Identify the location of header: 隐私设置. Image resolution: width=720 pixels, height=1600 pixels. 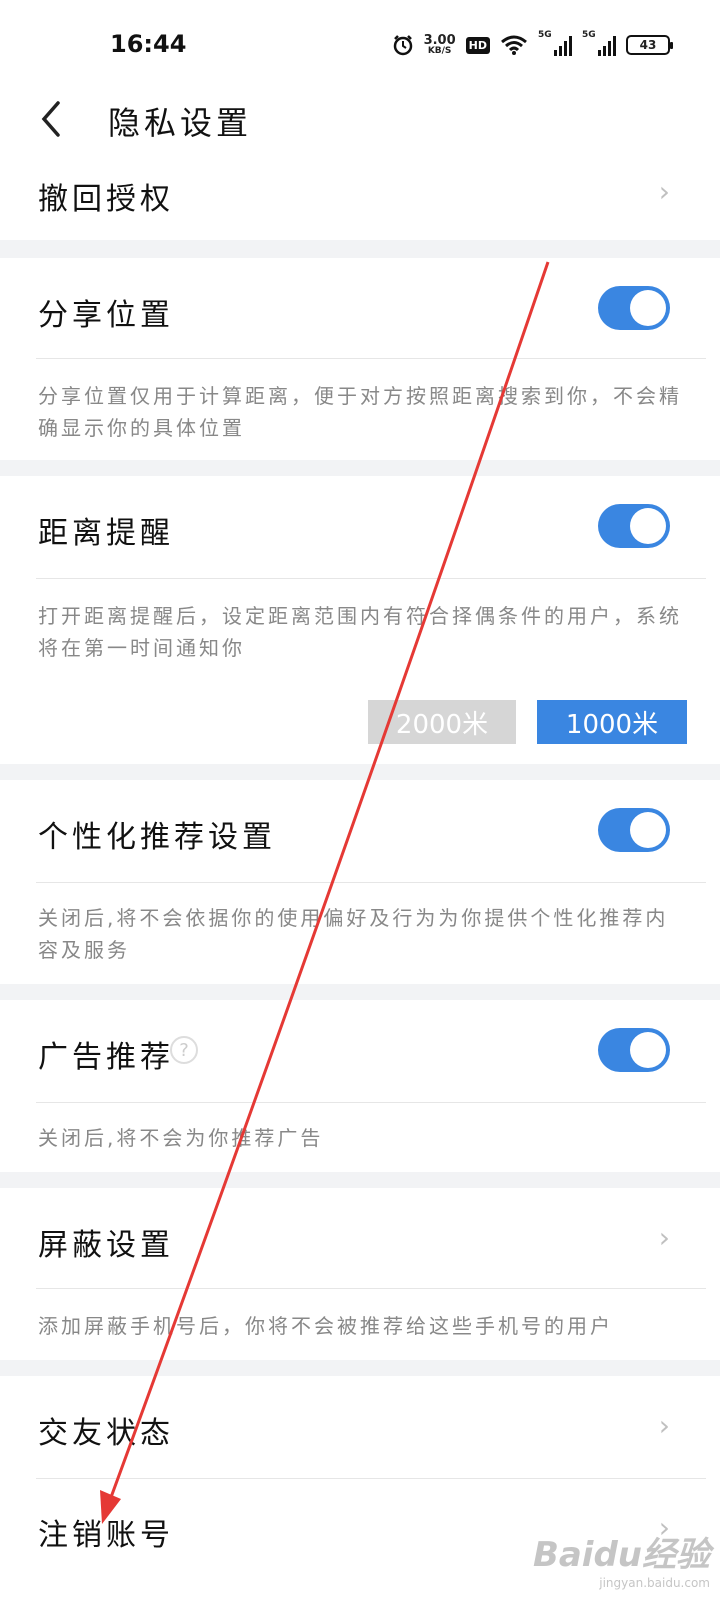
(360, 120).